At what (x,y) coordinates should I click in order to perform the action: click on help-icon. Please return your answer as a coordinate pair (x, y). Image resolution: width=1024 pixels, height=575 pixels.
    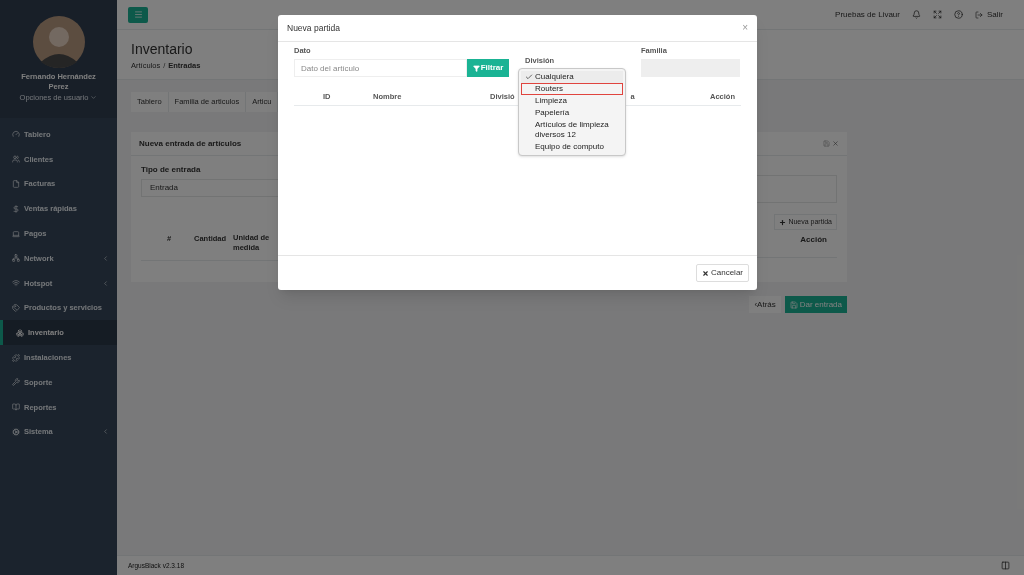
    Looking at the image, I should click on (958, 14).